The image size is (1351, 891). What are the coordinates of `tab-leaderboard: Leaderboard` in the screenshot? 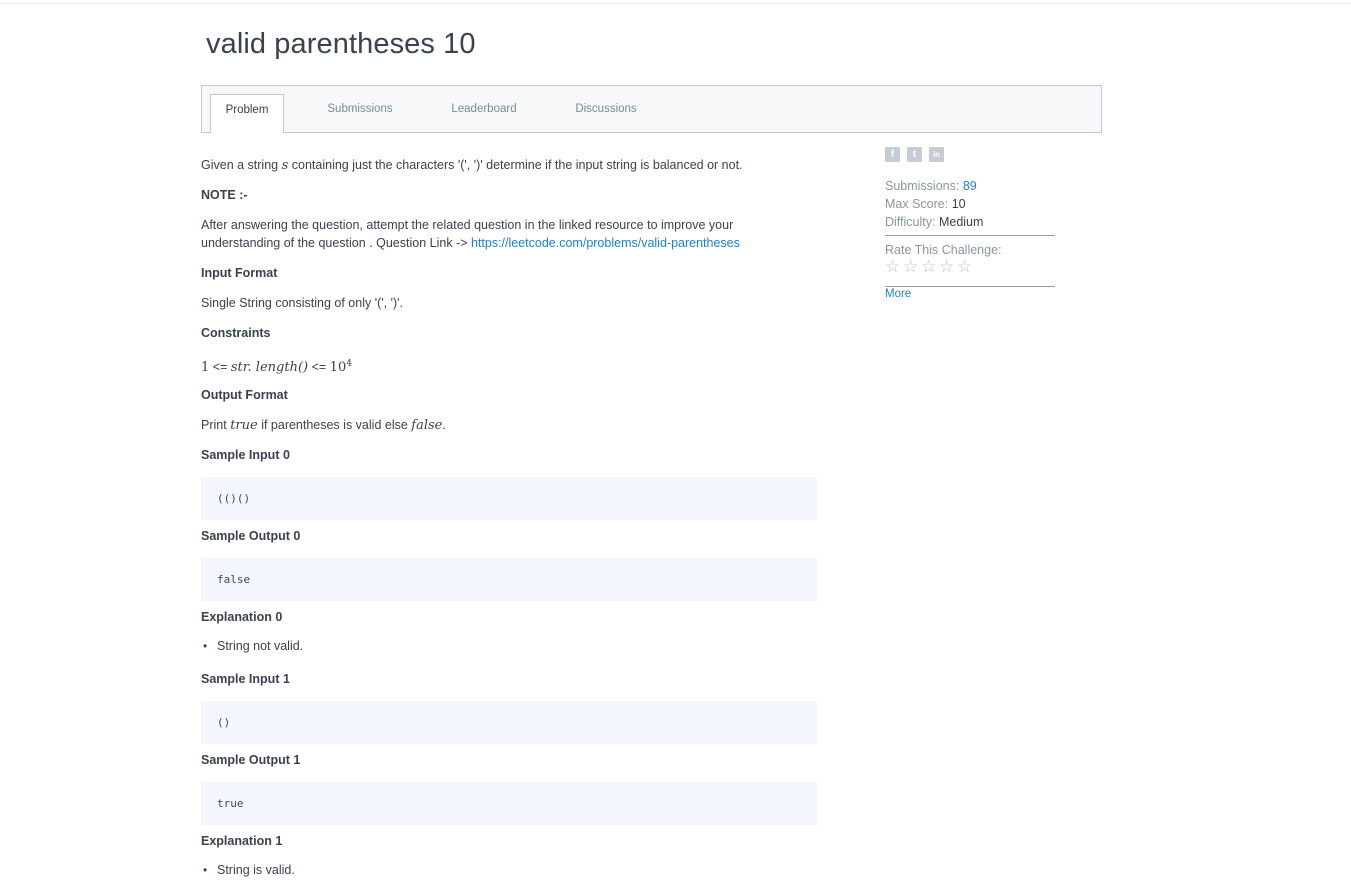 It's located at (484, 109).